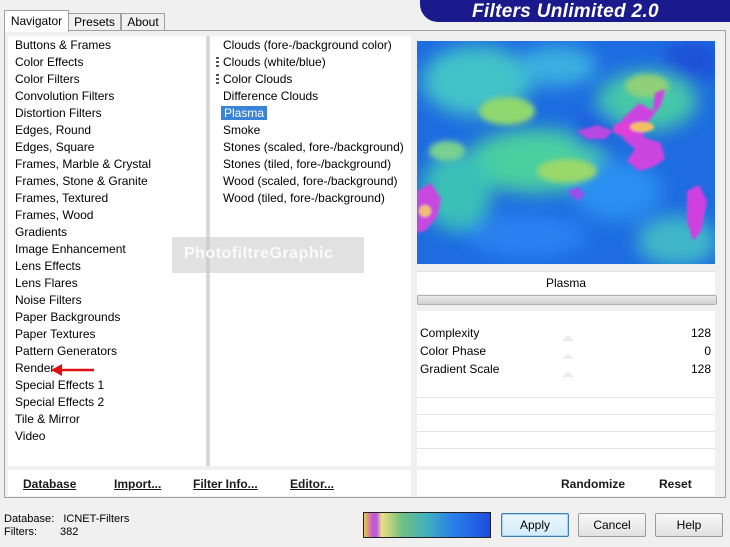 This screenshot has height=547, width=730. Describe the element at coordinates (593, 484) in the screenshot. I see `randomize-button: Randomize` at that location.